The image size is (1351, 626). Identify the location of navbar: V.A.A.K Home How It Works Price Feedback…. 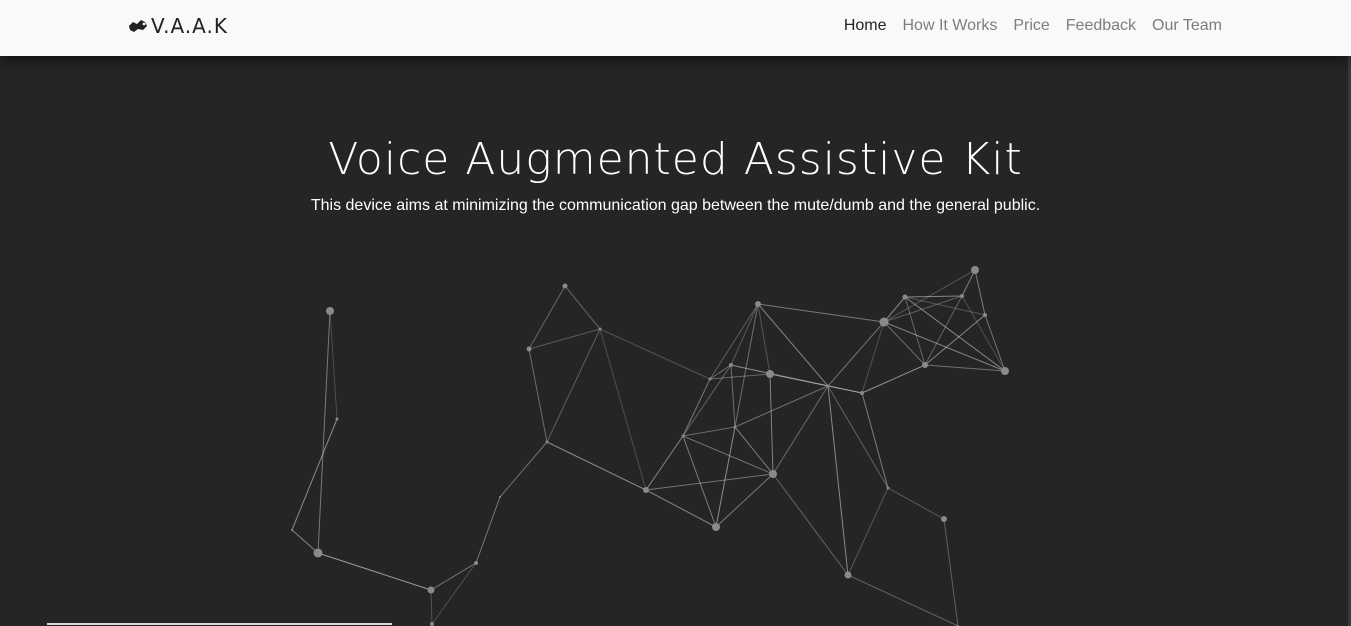
(675, 28).